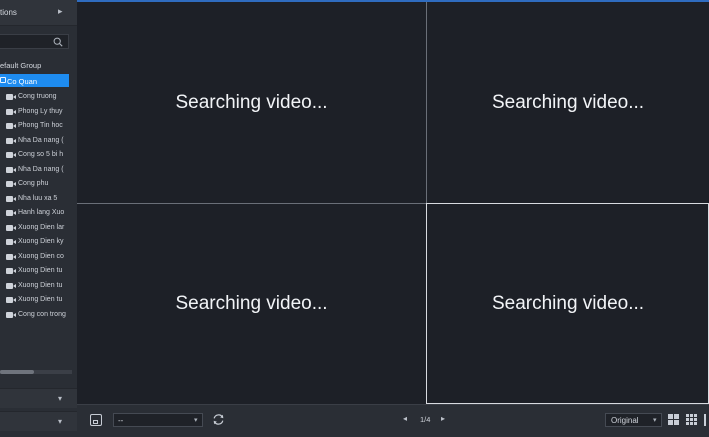 This screenshot has height=437, width=709. I want to click on camera-item: Xuong Dien lar, so click(36, 228).